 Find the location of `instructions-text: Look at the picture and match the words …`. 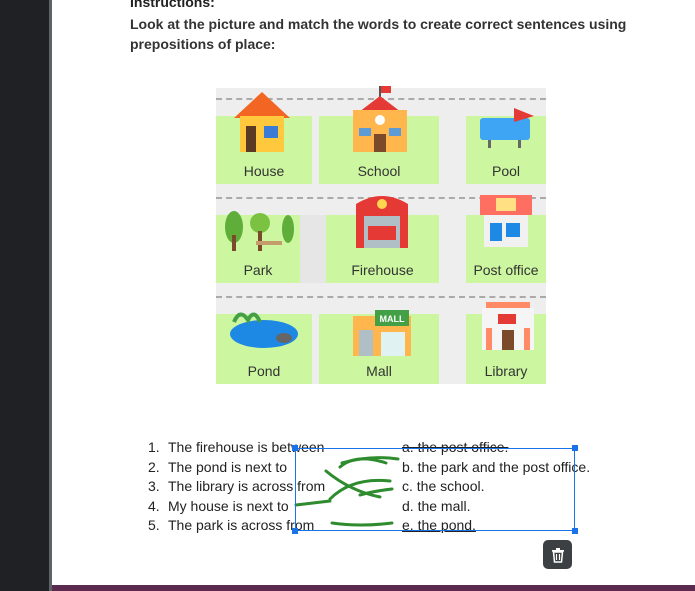

instructions-text: Look at the picture and match the words … is located at coordinates (378, 34).